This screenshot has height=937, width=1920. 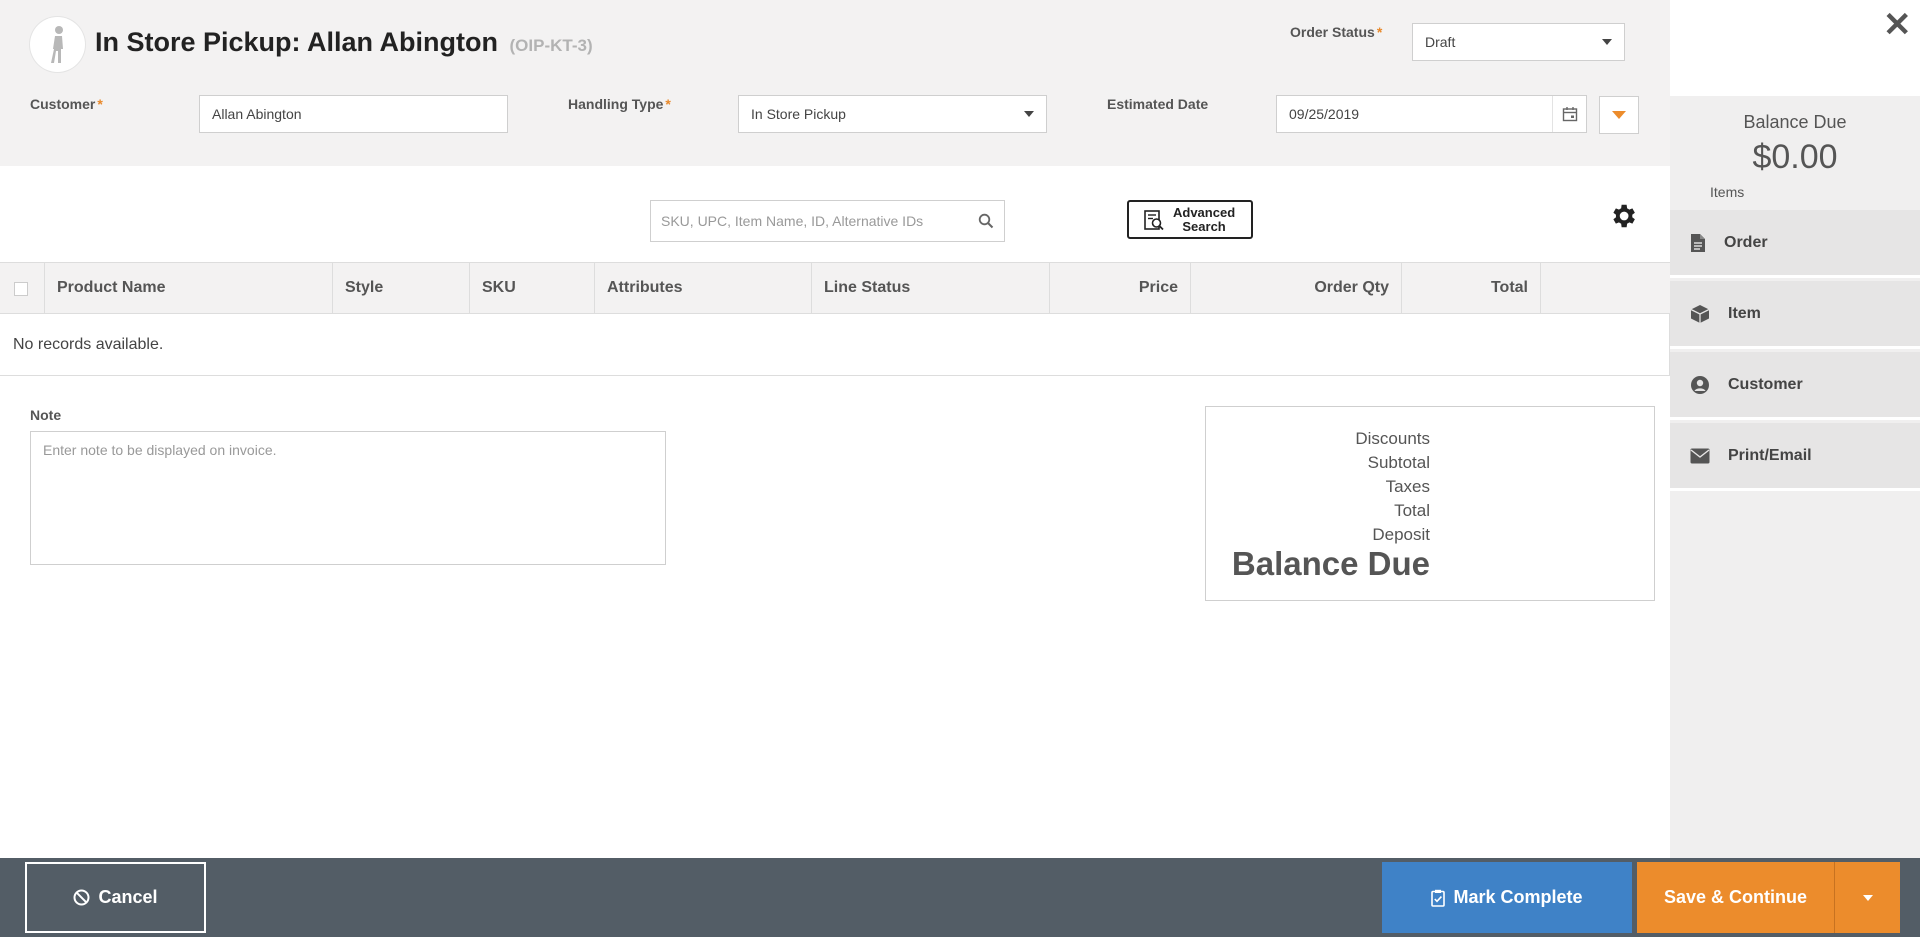 I want to click on envelope-icon, so click(x=1700, y=455).